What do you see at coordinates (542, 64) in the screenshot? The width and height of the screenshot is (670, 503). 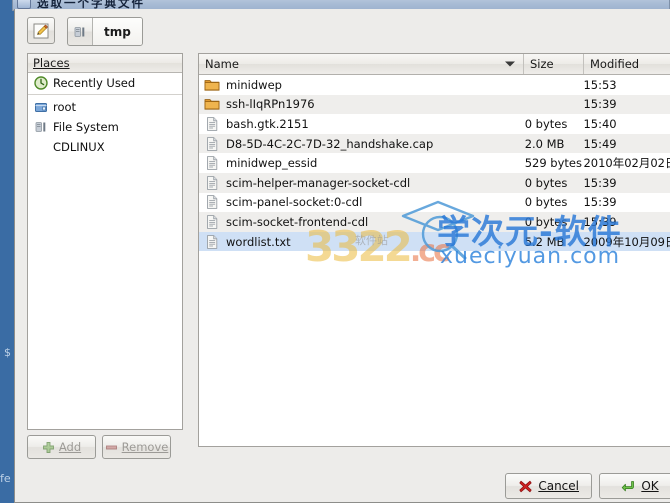 I see `column-header-size-label: Size` at bounding box center [542, 64].